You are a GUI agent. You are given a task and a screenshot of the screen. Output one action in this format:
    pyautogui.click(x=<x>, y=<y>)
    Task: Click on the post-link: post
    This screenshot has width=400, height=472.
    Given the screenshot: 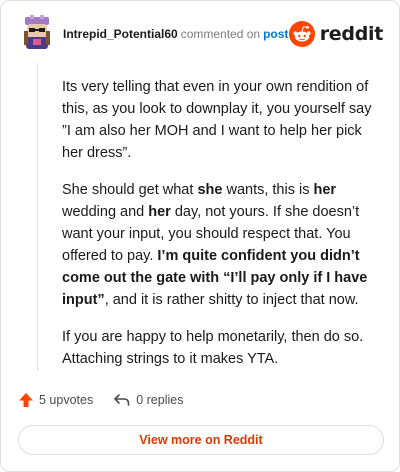 What is the action you would take?
    pyautogui.click(x=275, y=34)
    